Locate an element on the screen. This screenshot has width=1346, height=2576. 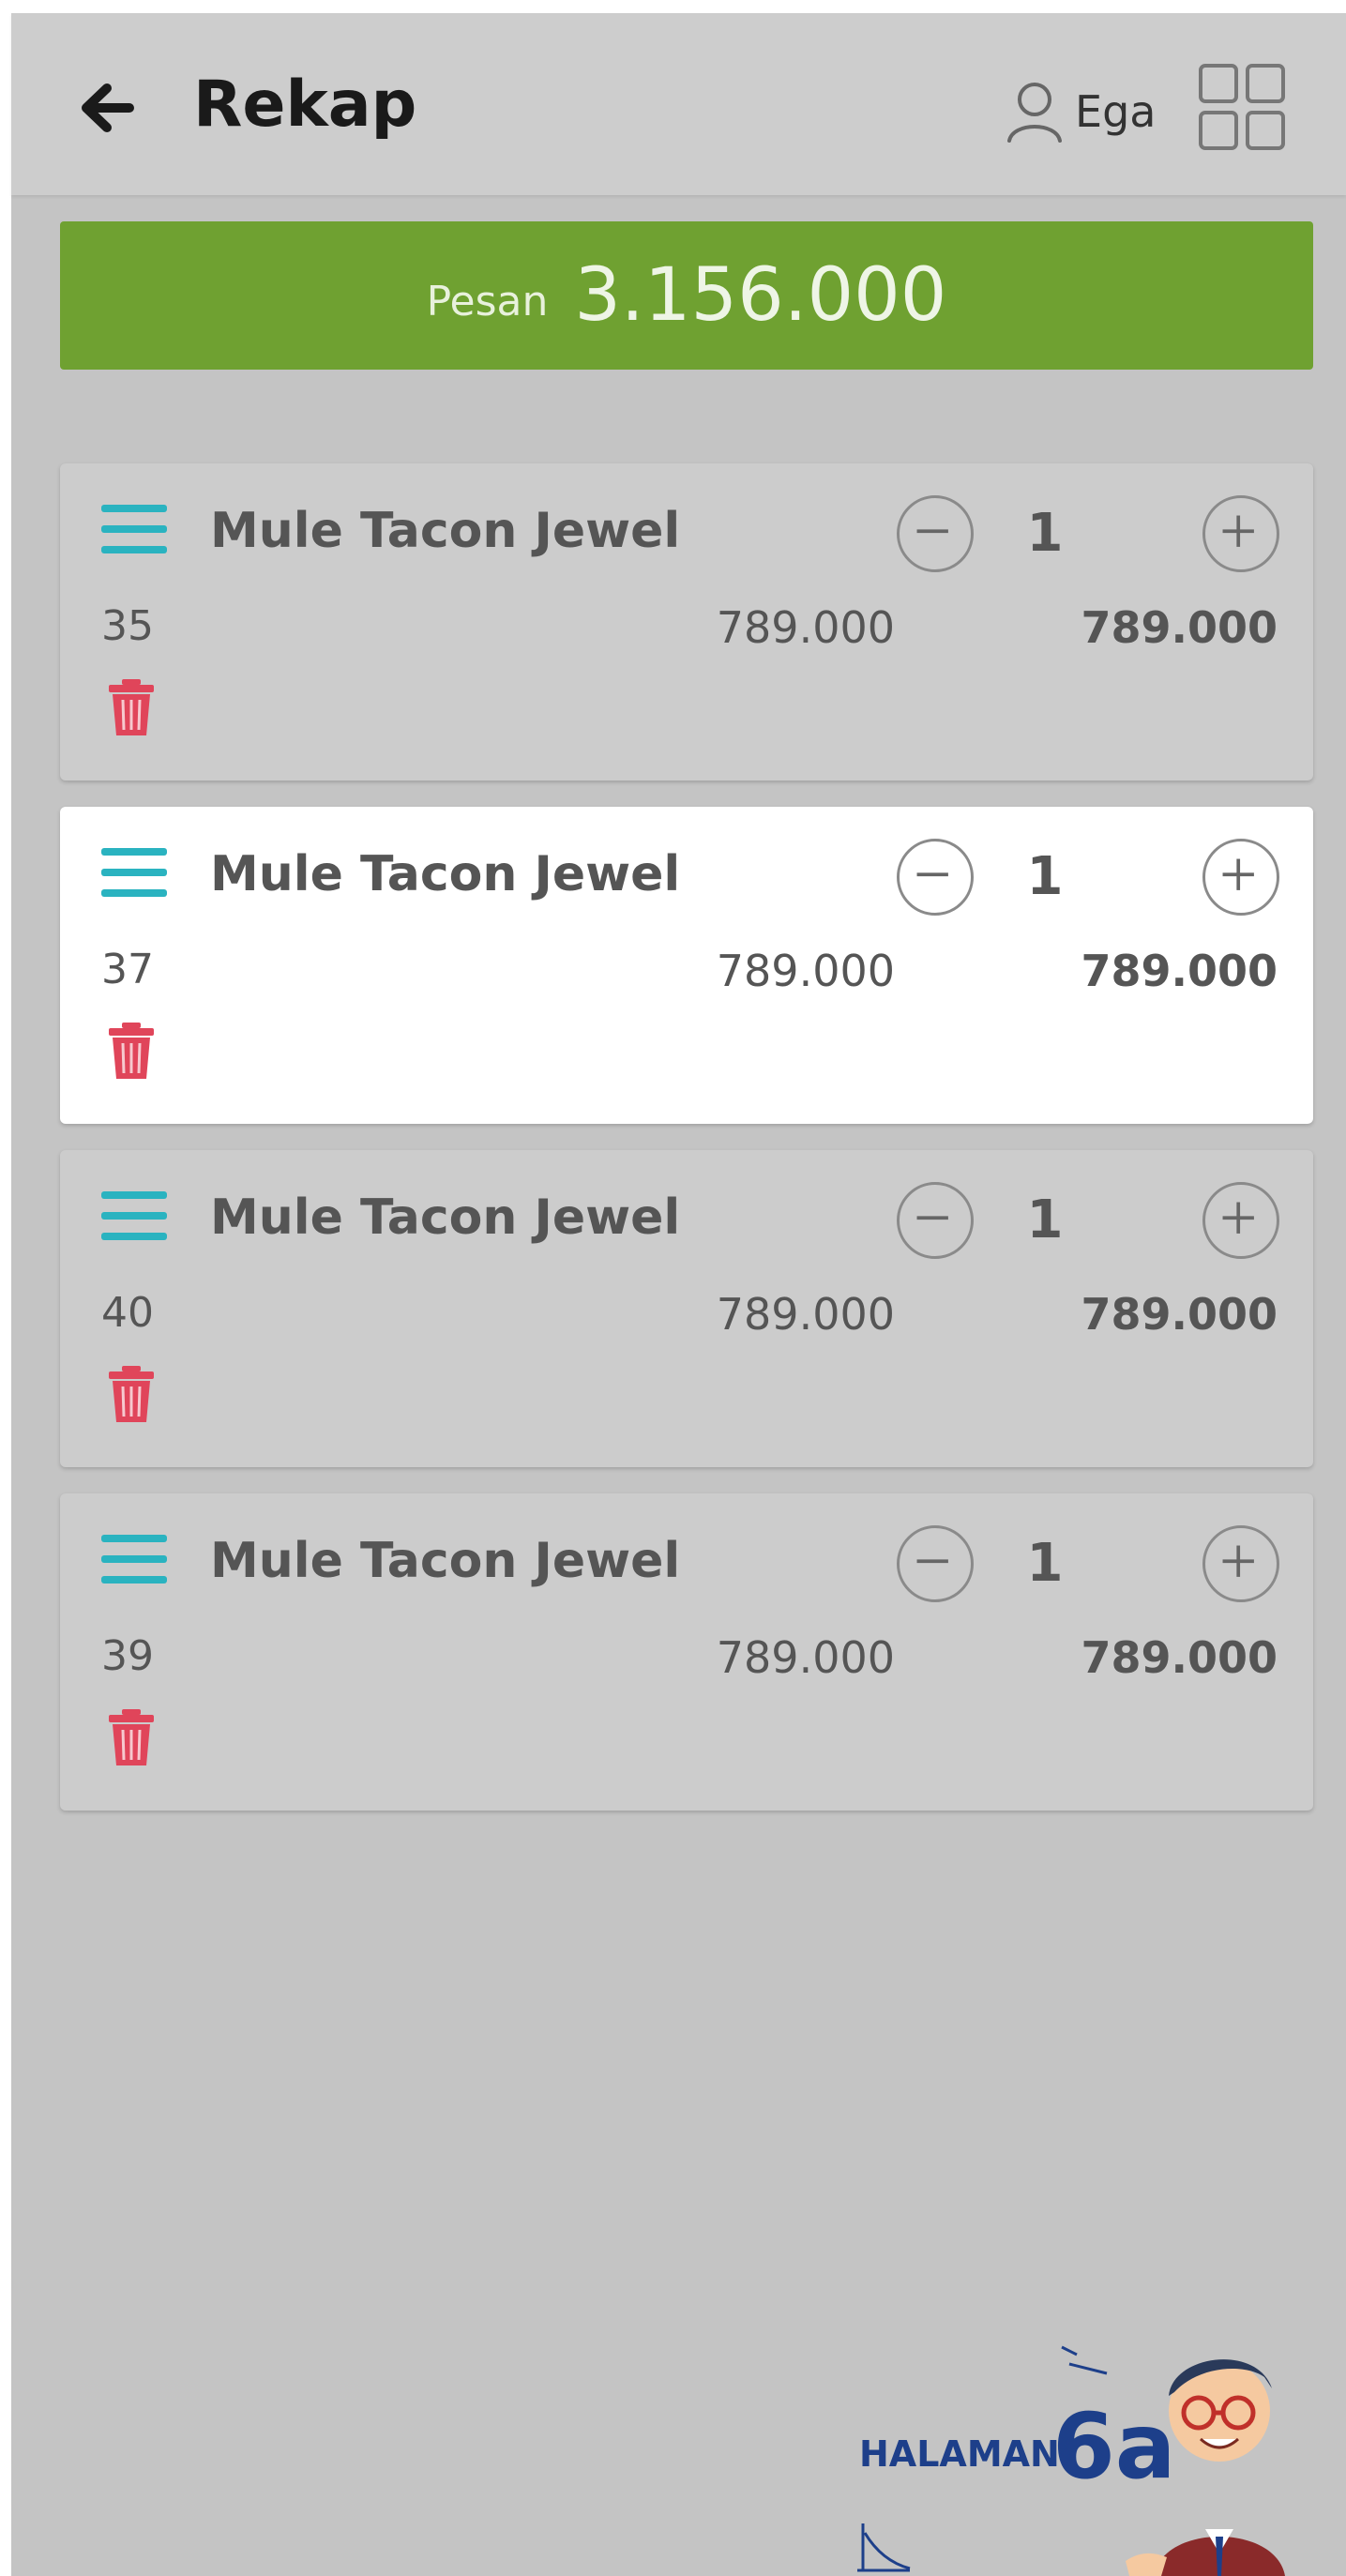
watermark-label: HALAMAN is located at coordinates (959, 2454).